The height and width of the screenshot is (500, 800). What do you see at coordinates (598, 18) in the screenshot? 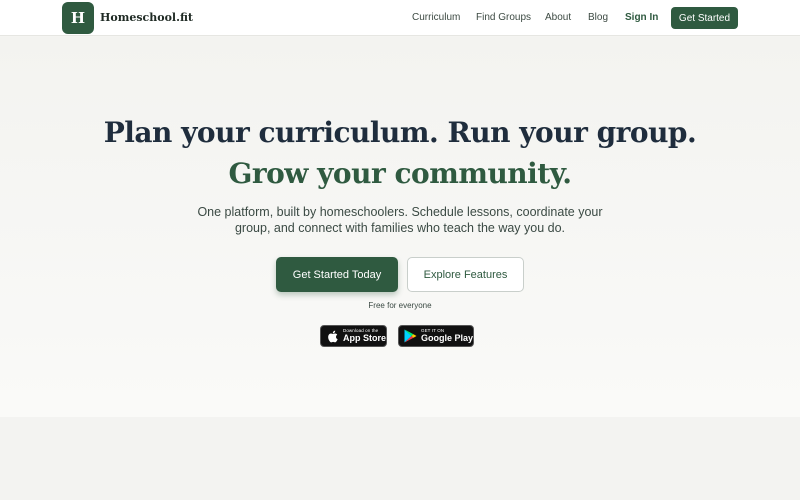
I see `nav-link-blog: Blog` at bounding box center [598, 18].